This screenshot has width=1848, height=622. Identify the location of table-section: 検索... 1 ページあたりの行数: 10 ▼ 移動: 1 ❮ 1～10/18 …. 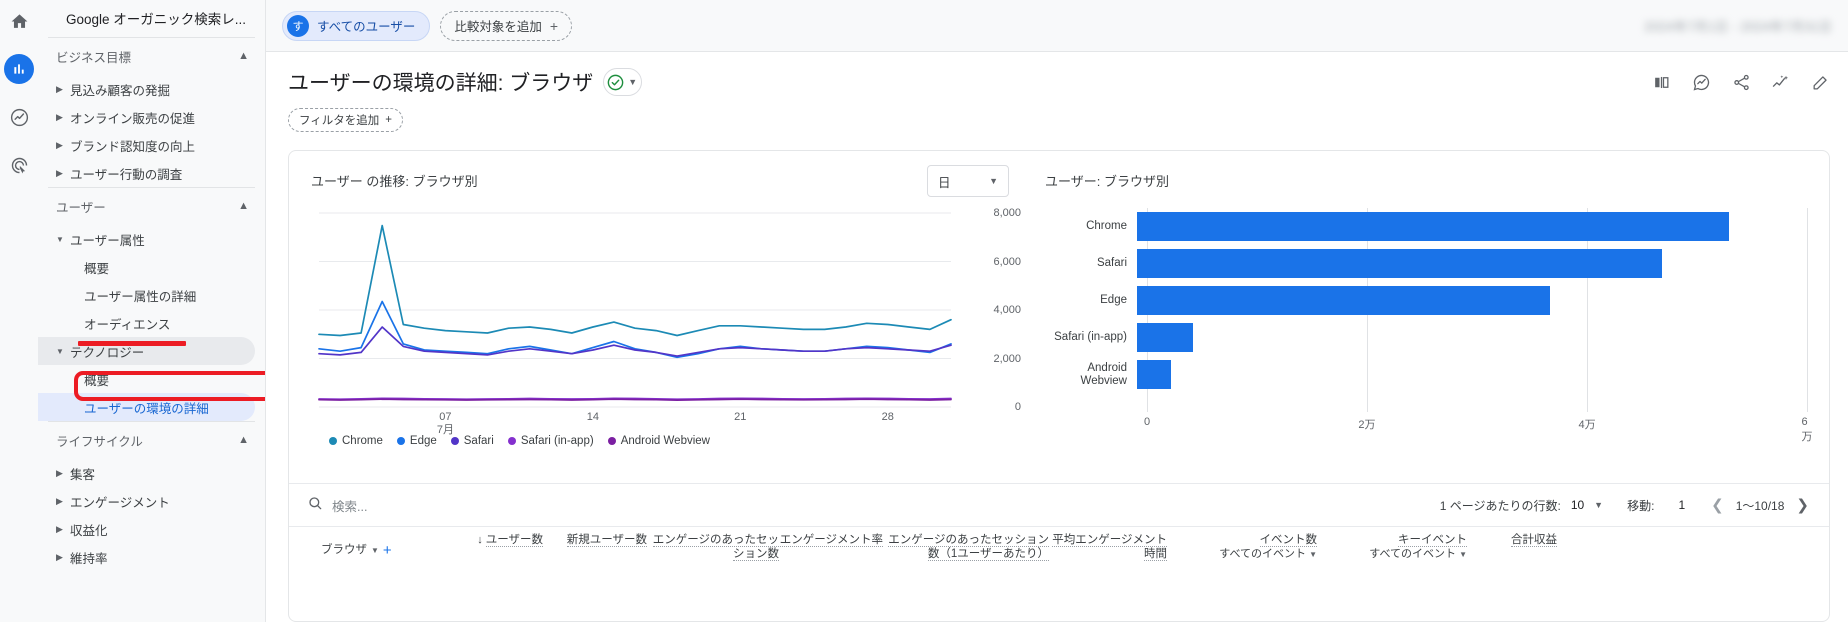
(1059, 528).